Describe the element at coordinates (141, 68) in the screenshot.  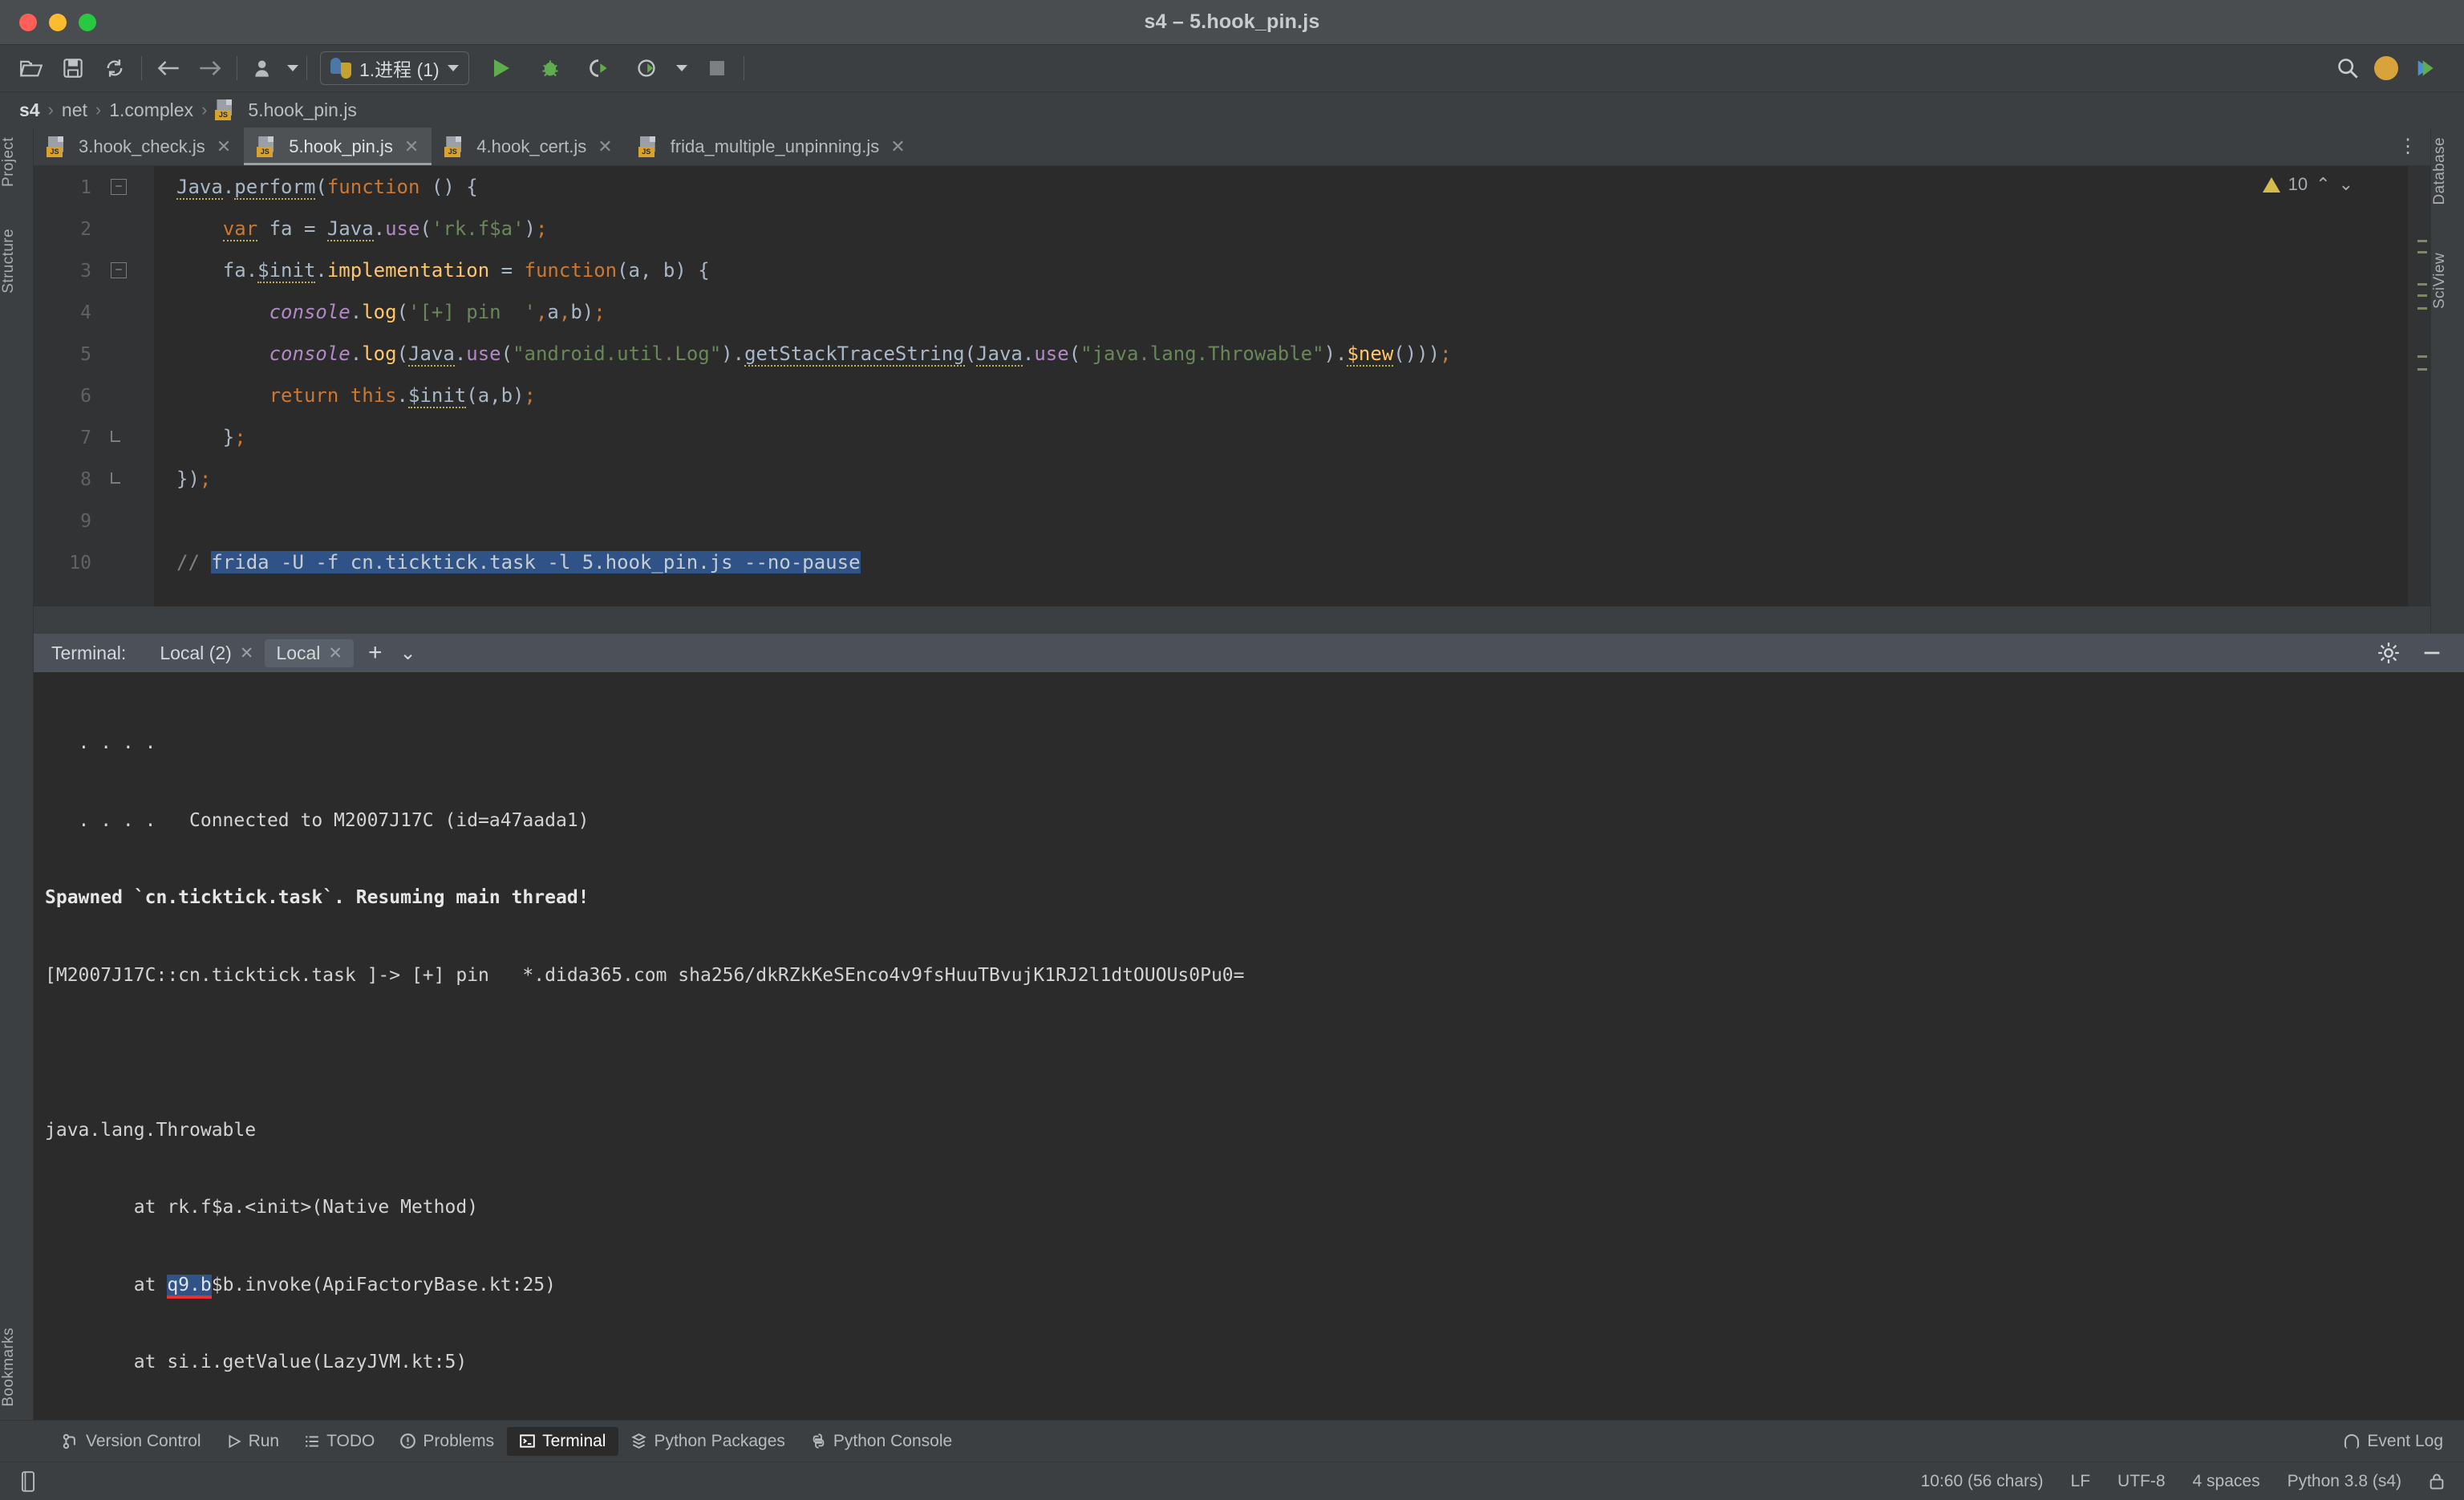
I see `toolbar-divider` at that location.